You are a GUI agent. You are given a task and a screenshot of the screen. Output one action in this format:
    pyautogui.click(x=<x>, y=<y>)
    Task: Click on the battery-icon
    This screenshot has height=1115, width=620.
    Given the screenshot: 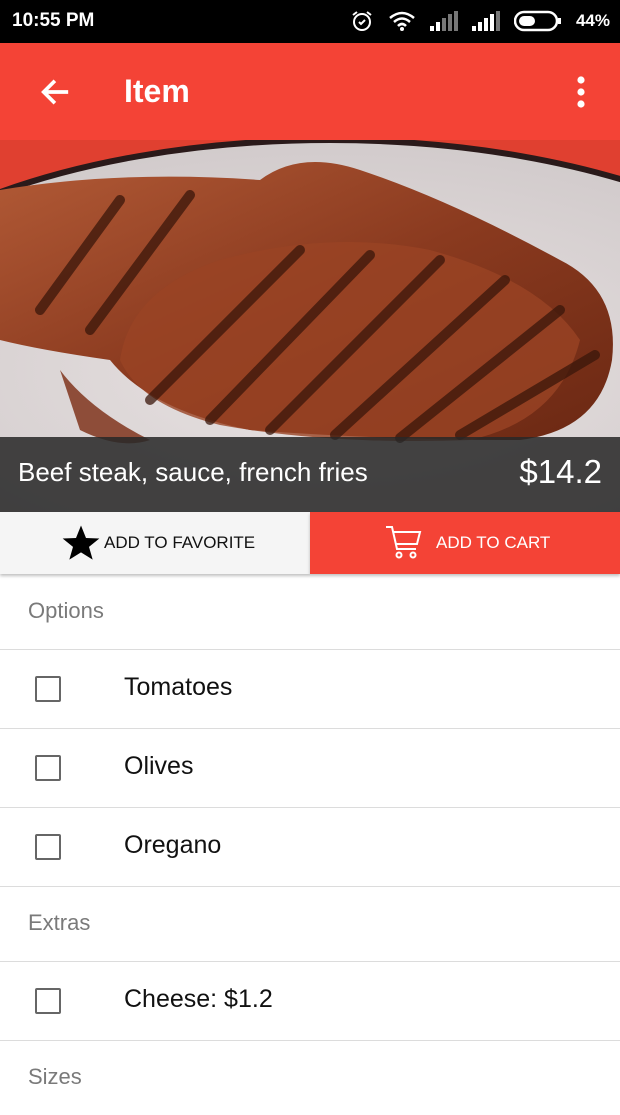 What is the action you would take?
    pyautogui.click(x=537, y=21)
    